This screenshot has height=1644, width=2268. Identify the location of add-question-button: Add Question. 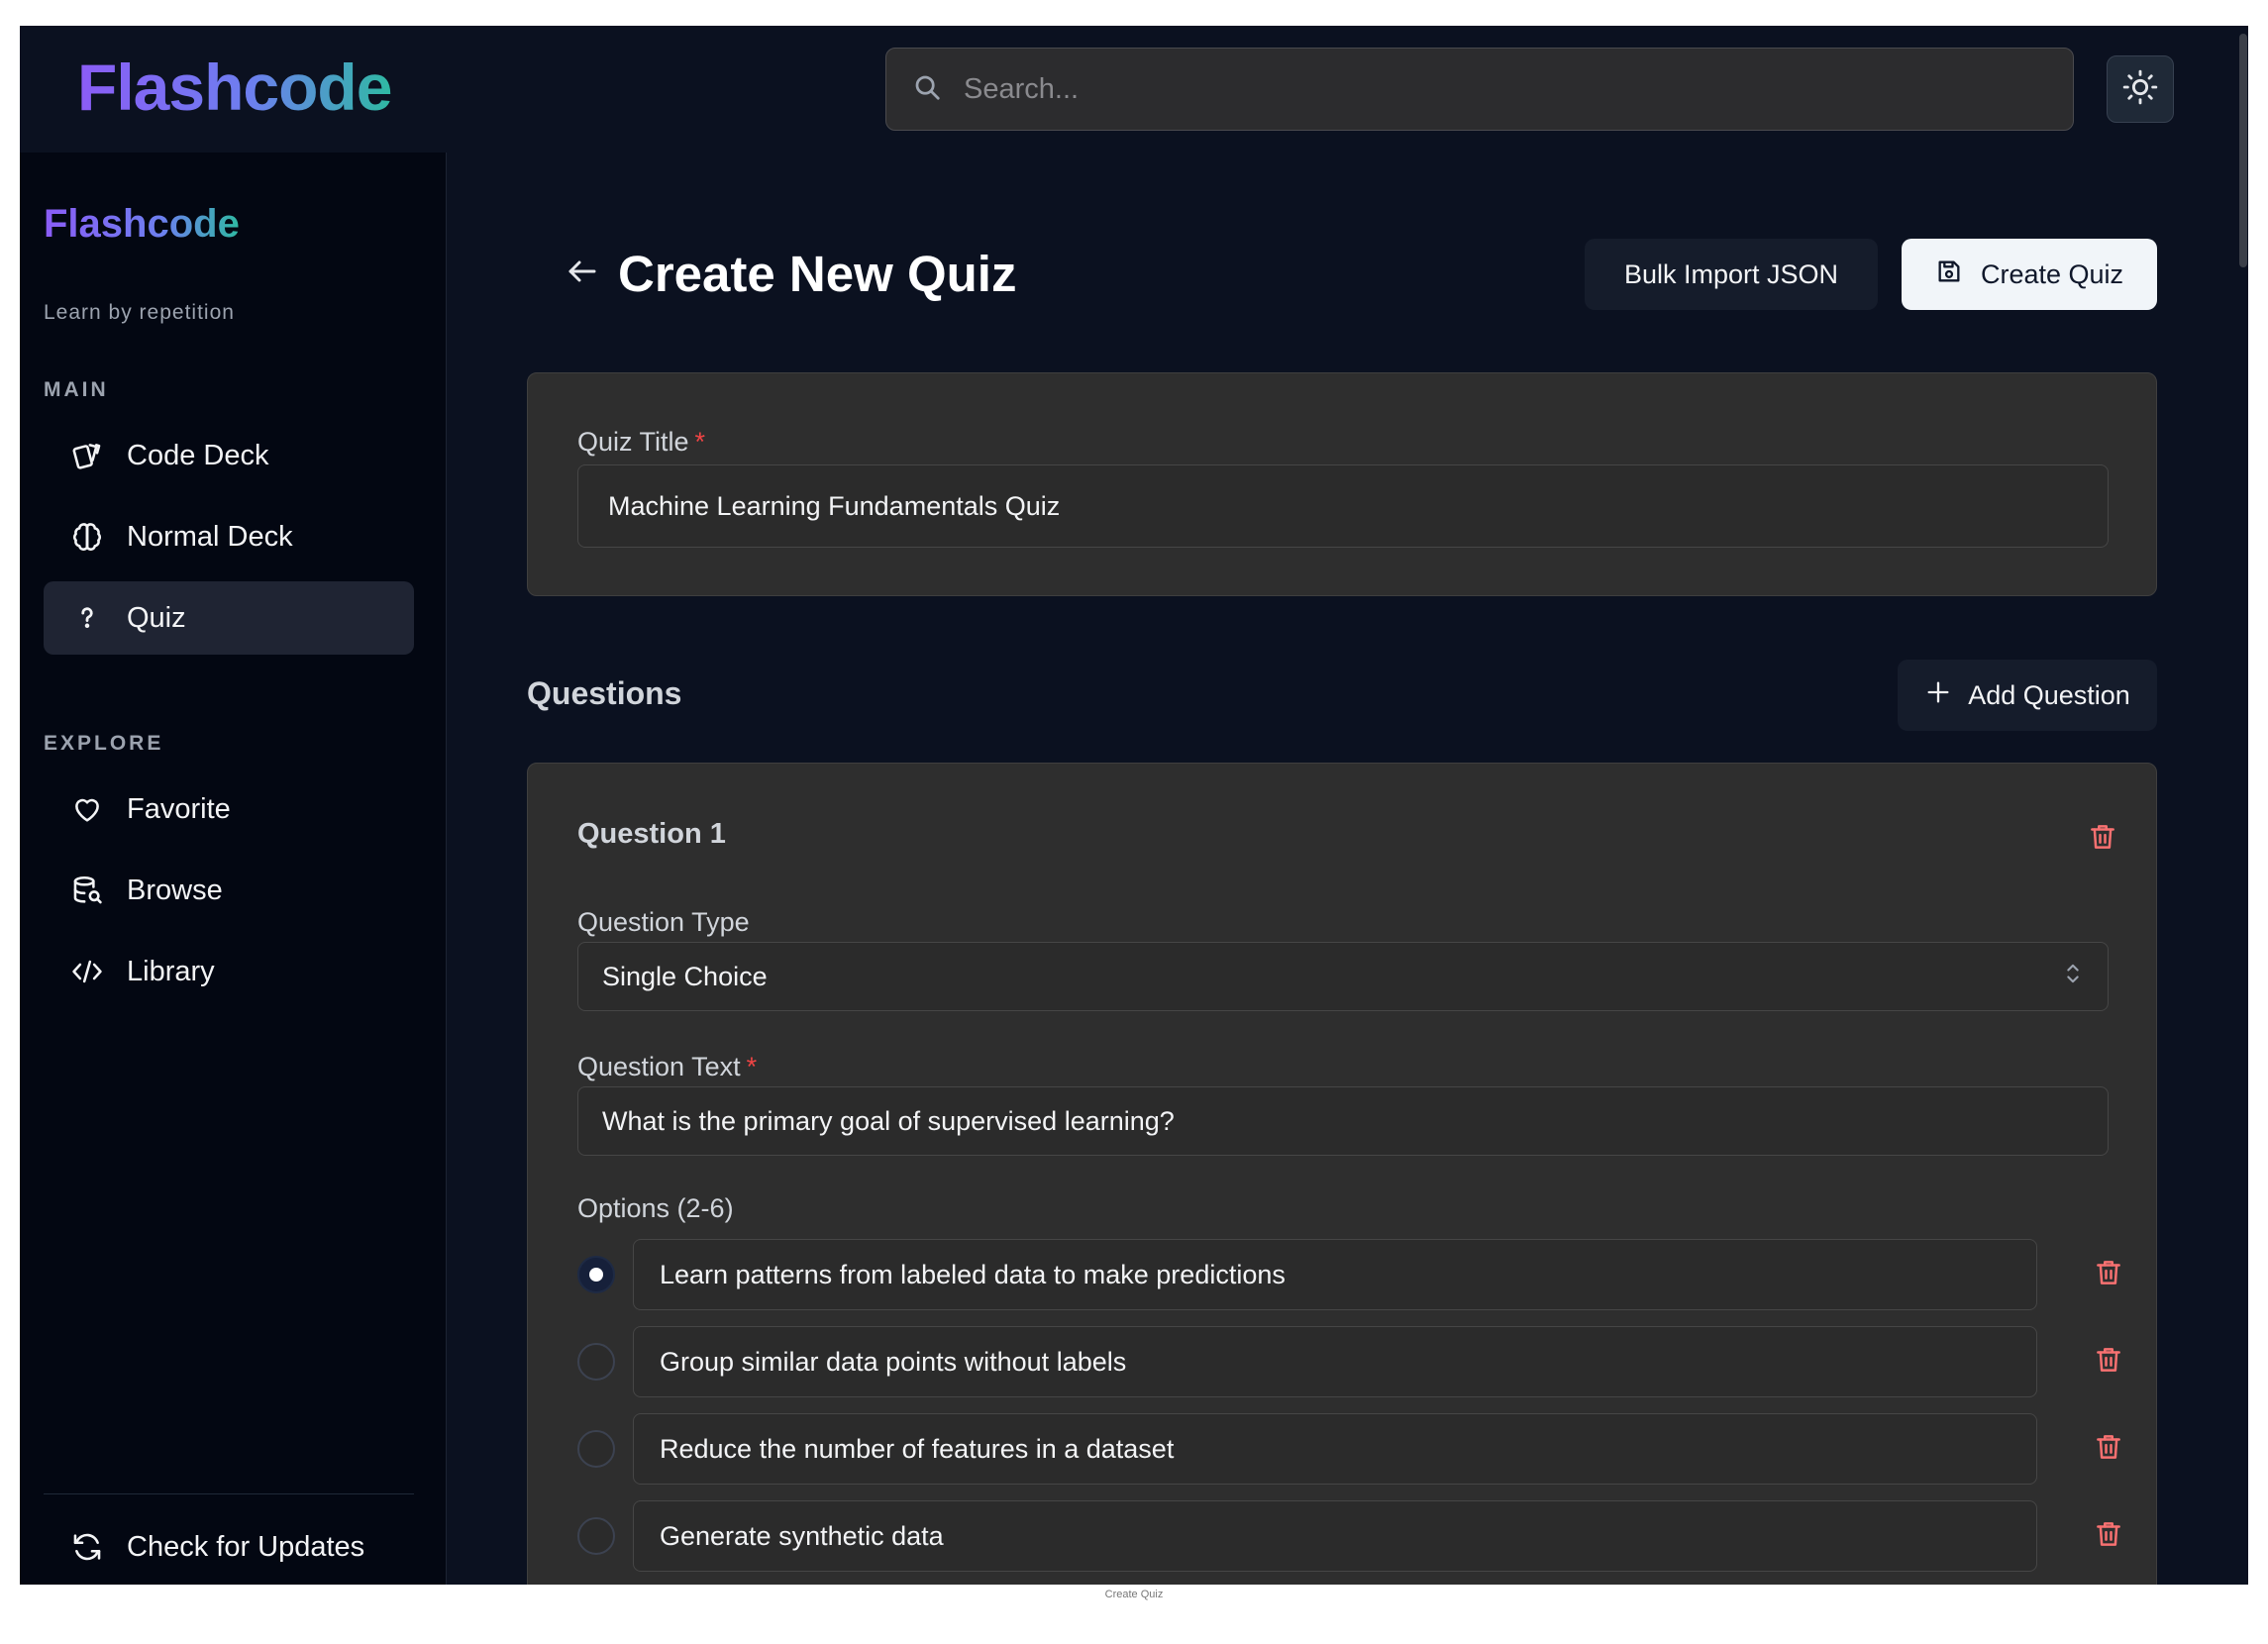
(2027, 695).